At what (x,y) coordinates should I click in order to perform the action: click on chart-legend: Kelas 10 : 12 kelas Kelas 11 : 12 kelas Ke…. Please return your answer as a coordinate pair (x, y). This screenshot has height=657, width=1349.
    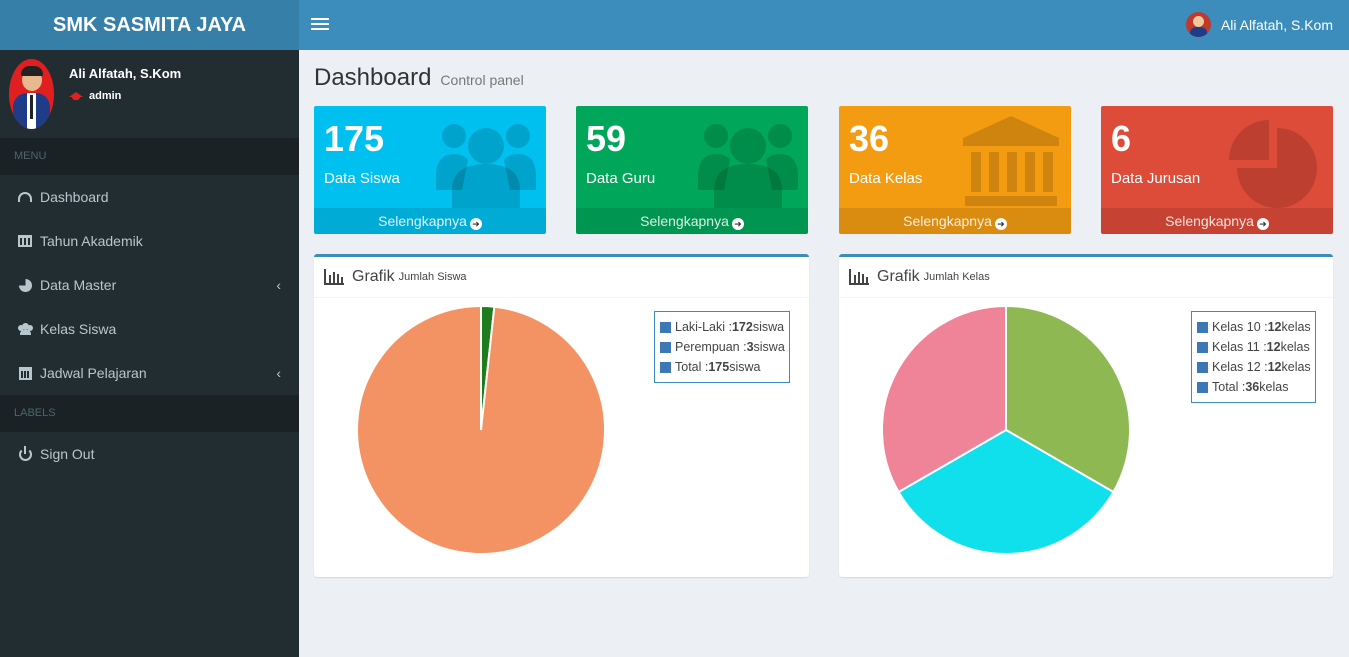
    Looking at the image, I should click on (1253, 357).